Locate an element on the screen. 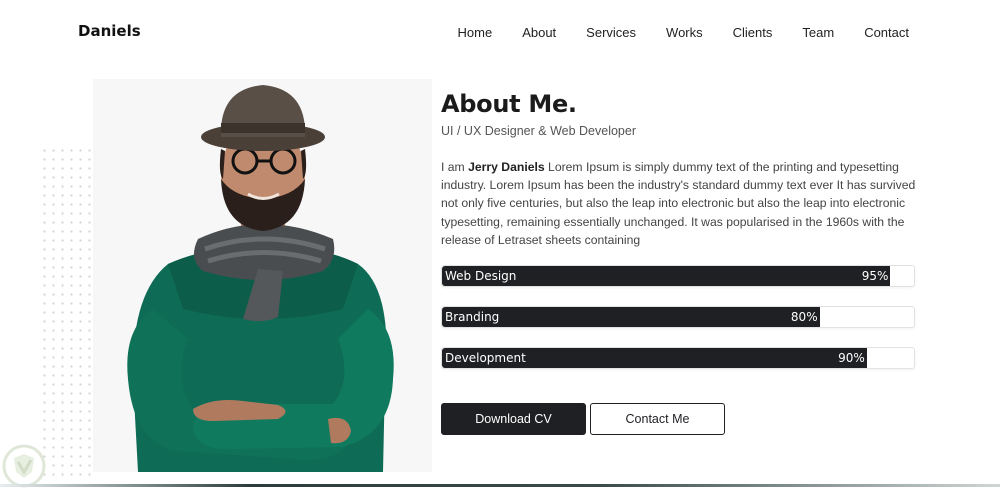 The height and width of the screenshot is (490, 1000). brand-logo: Daniels is located at coordinates (109, 31).